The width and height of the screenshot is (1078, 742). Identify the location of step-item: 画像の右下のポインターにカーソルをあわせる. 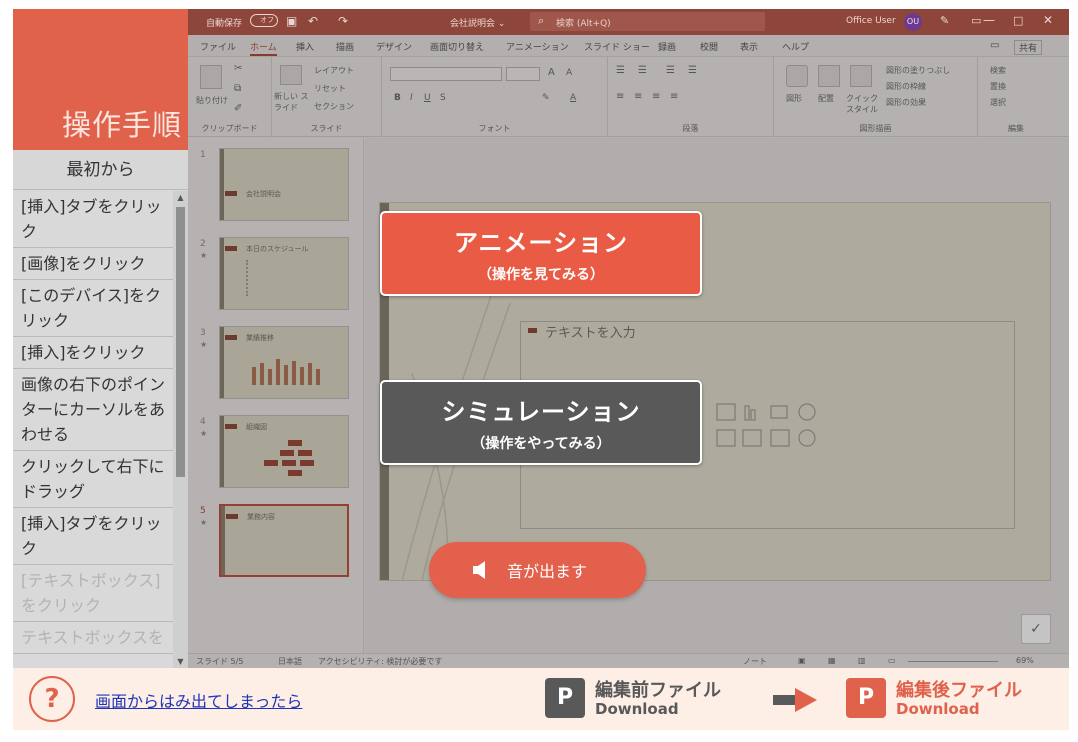
(93, 410).